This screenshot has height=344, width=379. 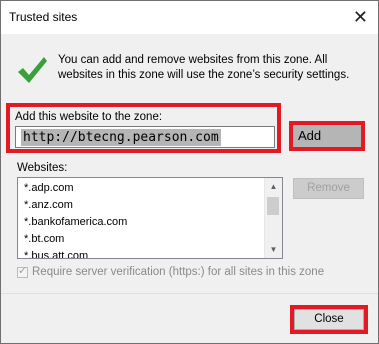 What do you see at coordinates (329, 319) in the screenshot?
I see `close-button: Close` at bounding box center [329, 319].